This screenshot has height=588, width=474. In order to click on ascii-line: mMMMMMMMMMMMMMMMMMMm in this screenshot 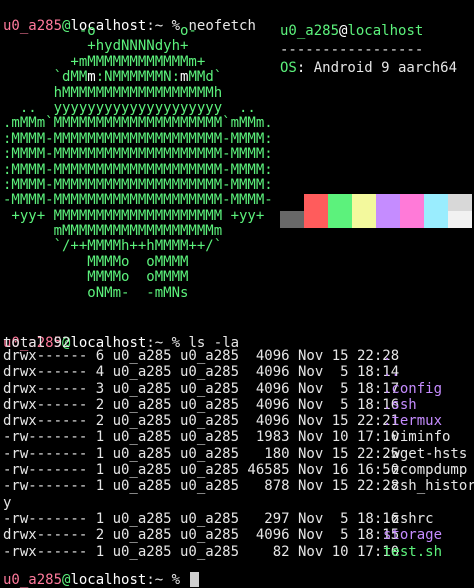, I will do `click(113, 231)`.